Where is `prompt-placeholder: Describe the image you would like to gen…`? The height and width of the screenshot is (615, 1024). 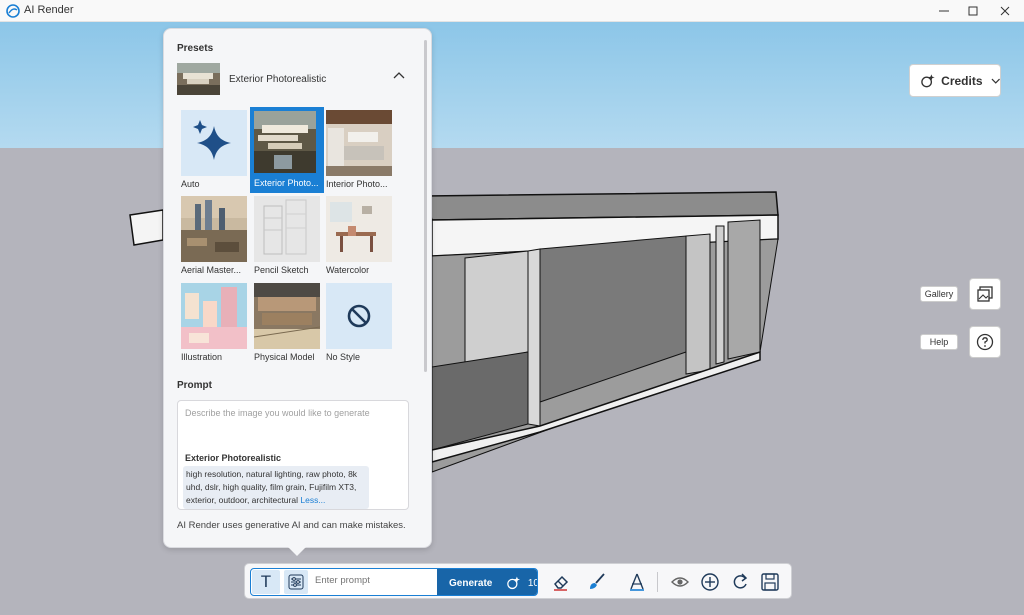
prompt-placeholder: Describe the image you would like to gen… is located at coordinates (277, 413).